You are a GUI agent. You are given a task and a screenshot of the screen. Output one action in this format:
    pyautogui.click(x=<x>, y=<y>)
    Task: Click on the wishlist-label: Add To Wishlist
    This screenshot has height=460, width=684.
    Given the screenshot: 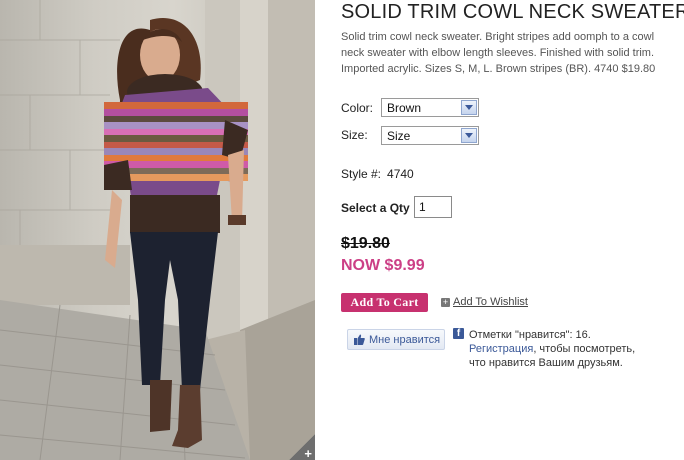 What is the action you would take?
    pyautogui.click(x=490, y=302)
    